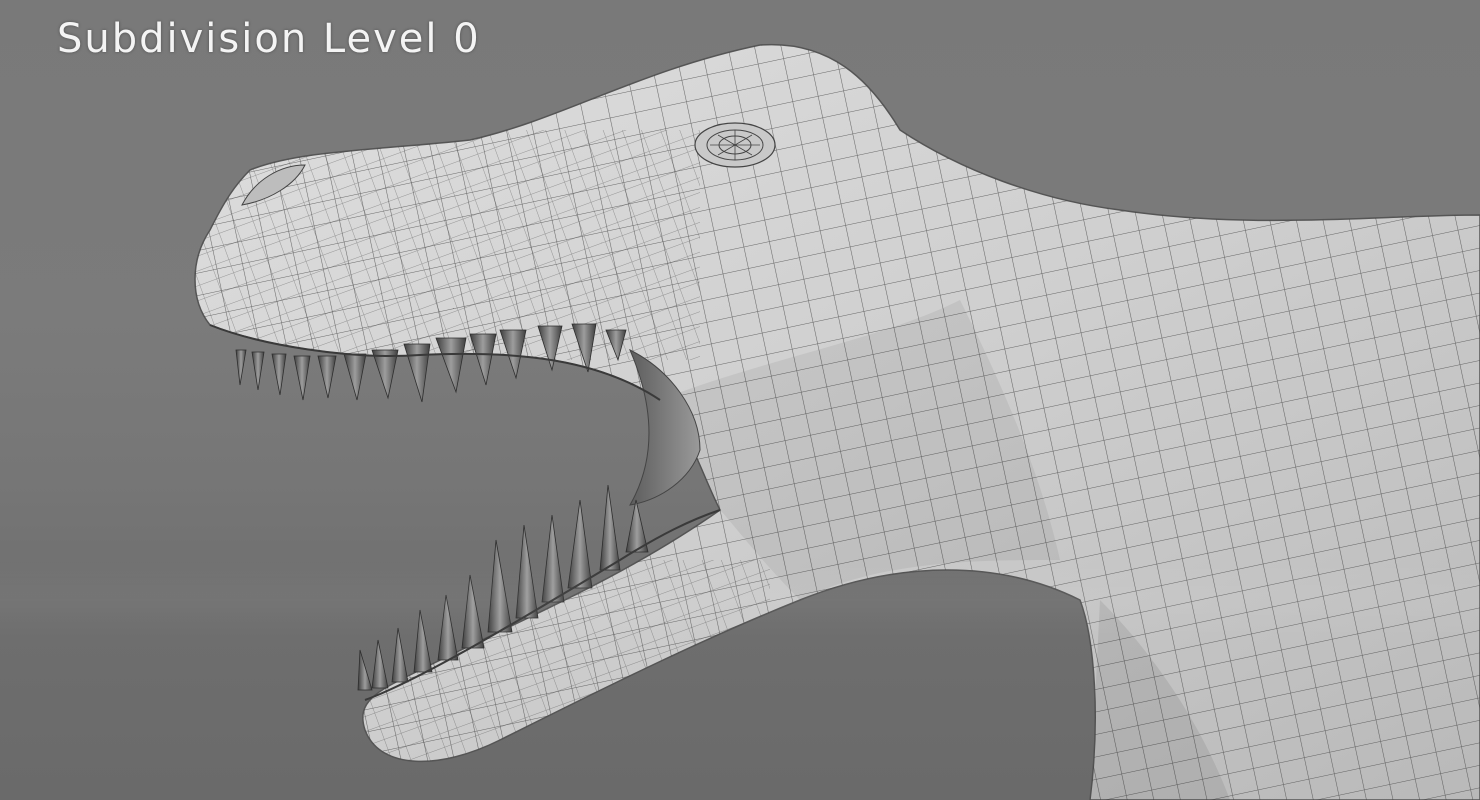 The width and height of the screenshot is (1480, 800). What do you see at coordinates (735, 145) in the screenshot?
I see `eye-socket` at bounding box center [735, 145].